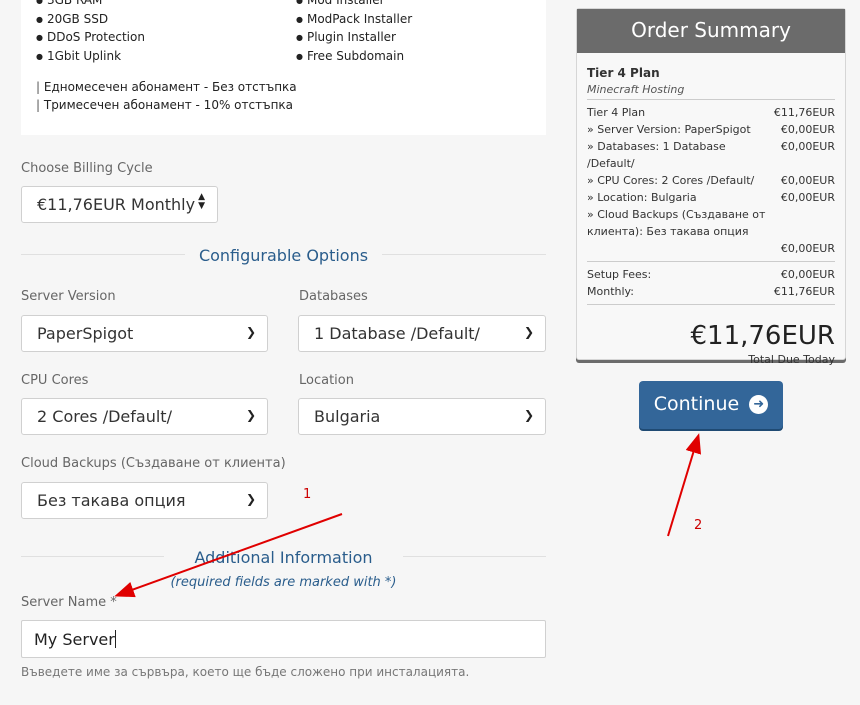 The width and height of the screenshot is (860, 705). What do you see at coordinates (307, 494) in the screenshot?
I see `annotation-label-1: 1` at bounding box center [307, 494].